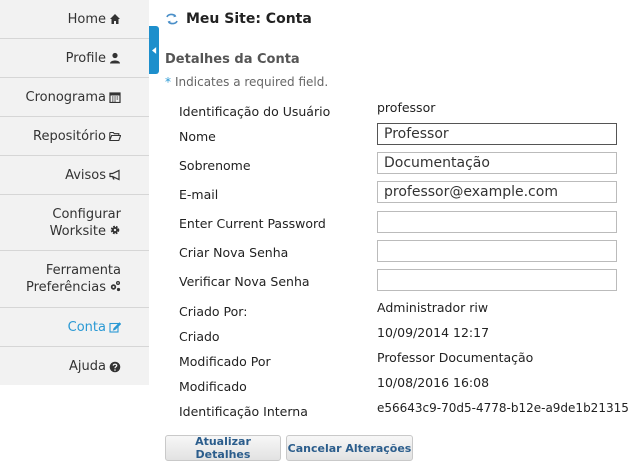  What do you see at coordinates (244, 281) in the screenshot?
I see `verify-password-label: Verificar Nova Senha` at bounding box center [244, 281].